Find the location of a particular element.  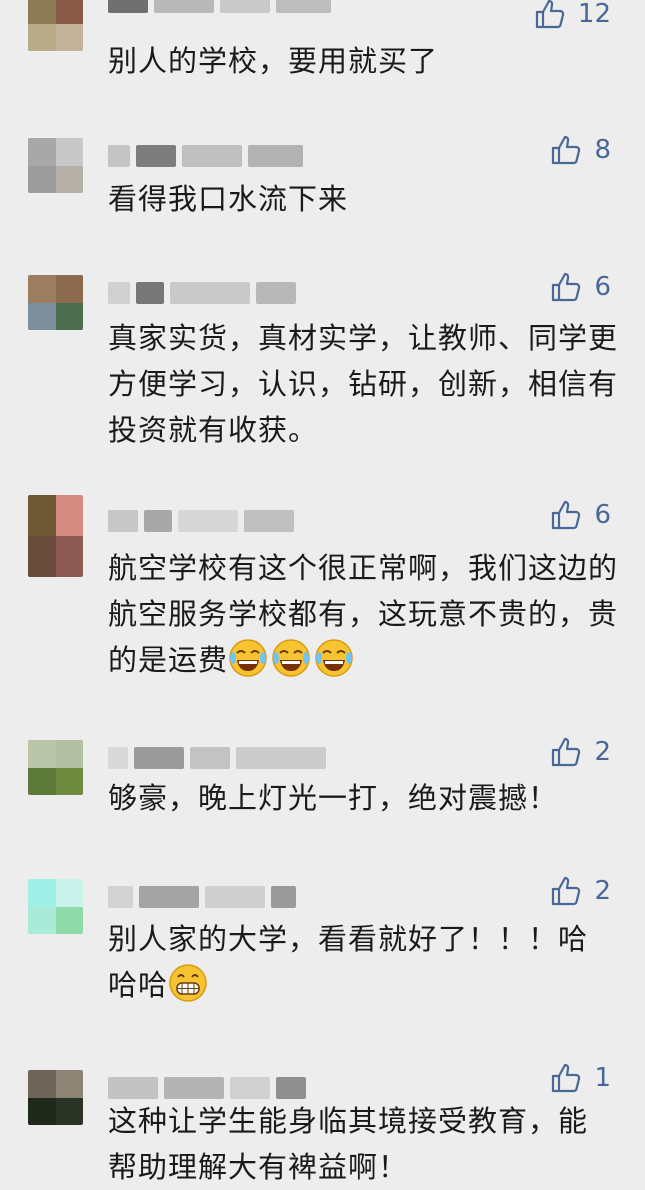

comment-text: 够豪，晚上灯光一打，绝对震撼！ is located at coordinates (333, 798).